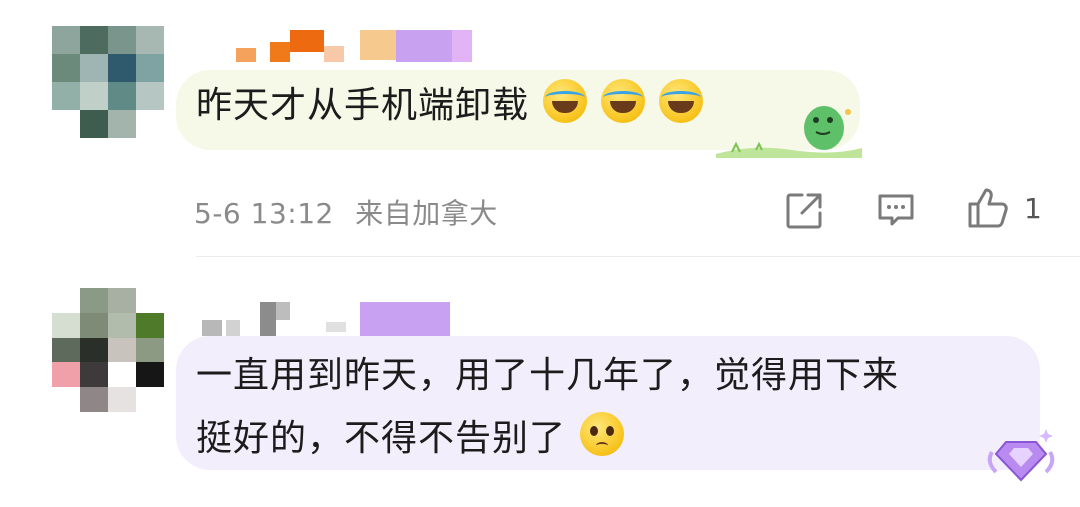 The width and height of the screenshot is (1080, 507). What do you see at coordinates (988, 208) in the screenshot?
I see `like-icon` at bounding box center [988, 208].